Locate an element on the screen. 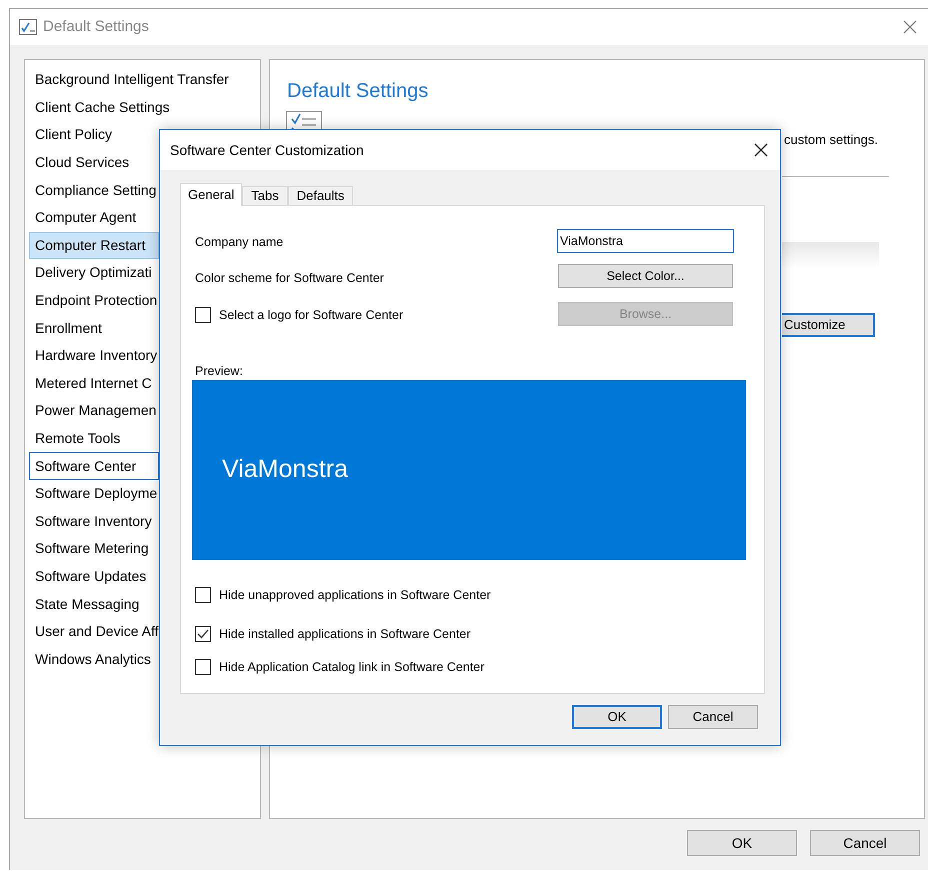 The width and height of the screenshot is (928, 871). preview-label: Preview: is located at coordinates (219, 371).